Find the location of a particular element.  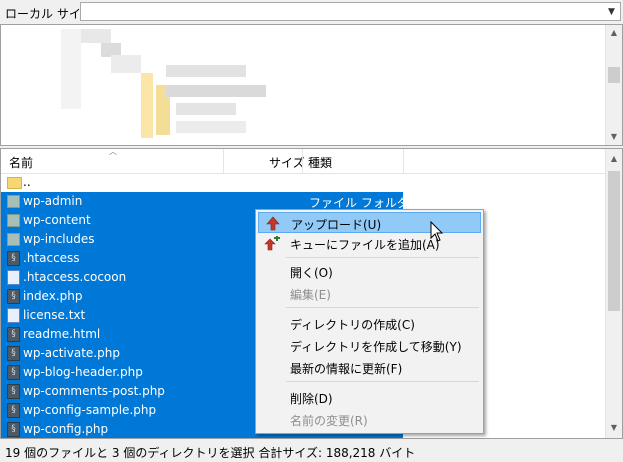

list-vertical-scrollbar: ▲ ▼ is located at coordinates (613, 293).